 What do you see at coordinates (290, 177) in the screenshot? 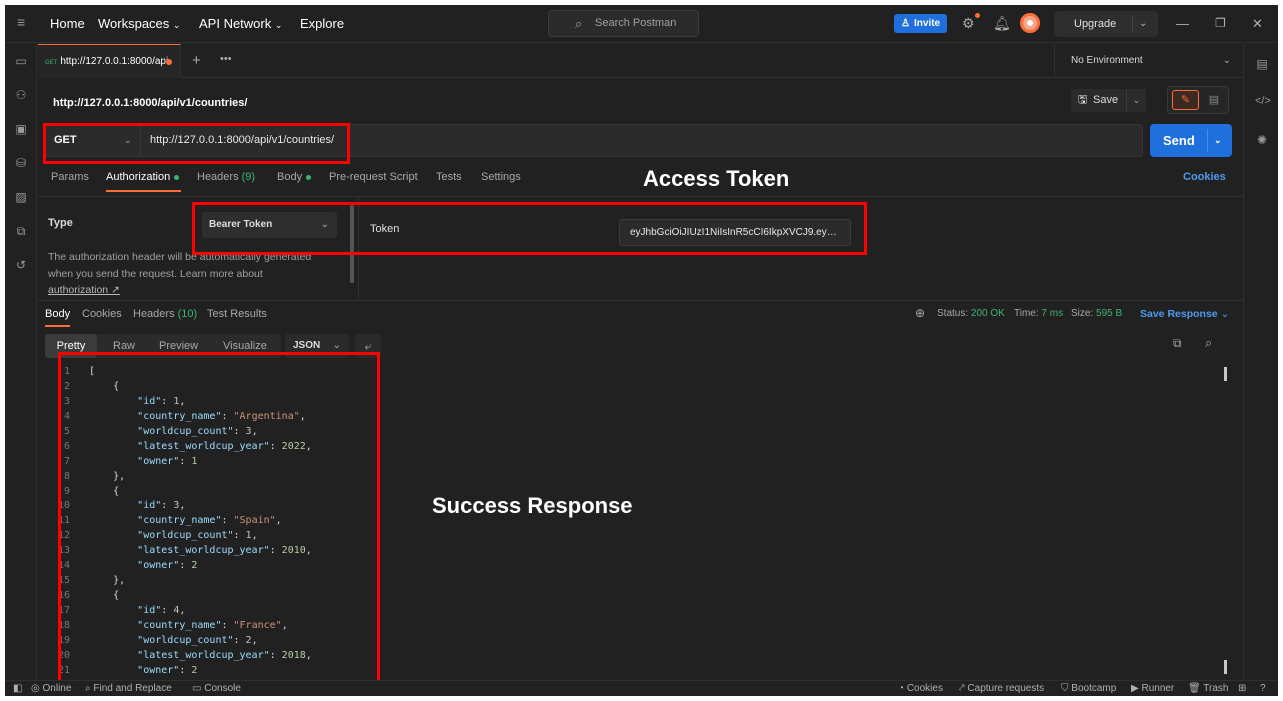
I see `tab-body-label: Body` at bounding box center [290, 177].